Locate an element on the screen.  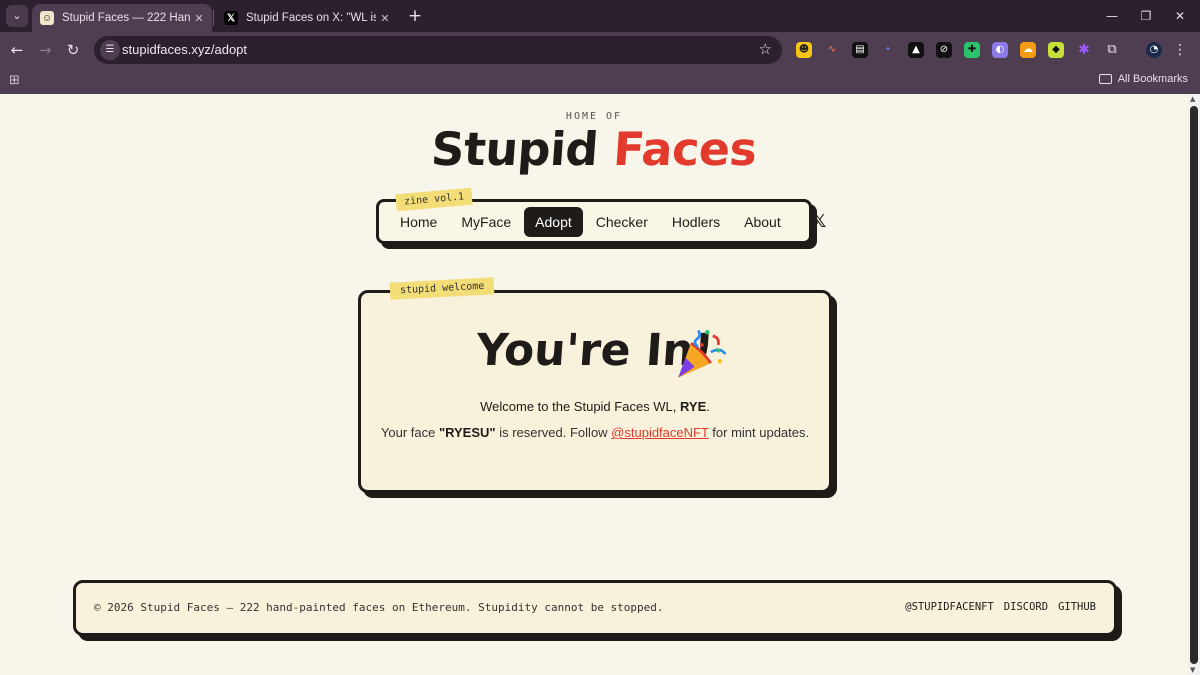
close-window-button: ✕ is located at coordinates (1180, 16).